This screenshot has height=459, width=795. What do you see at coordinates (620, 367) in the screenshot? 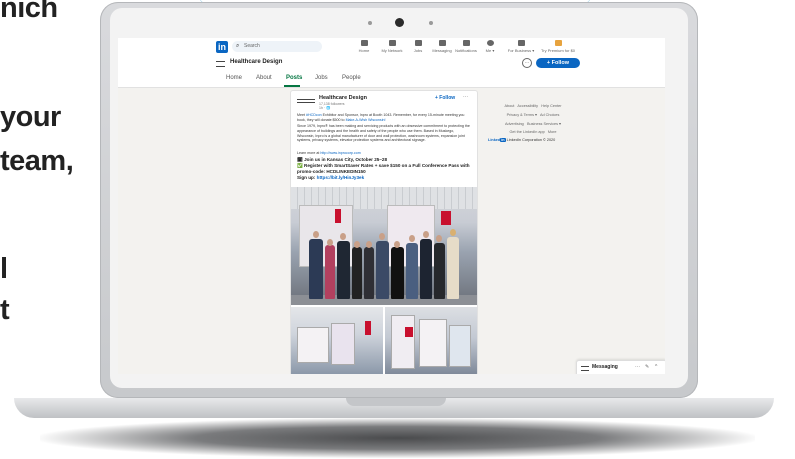
I see `messaging-panel: Messaging ··· ✎ ^` at bounding box center [620, 367].